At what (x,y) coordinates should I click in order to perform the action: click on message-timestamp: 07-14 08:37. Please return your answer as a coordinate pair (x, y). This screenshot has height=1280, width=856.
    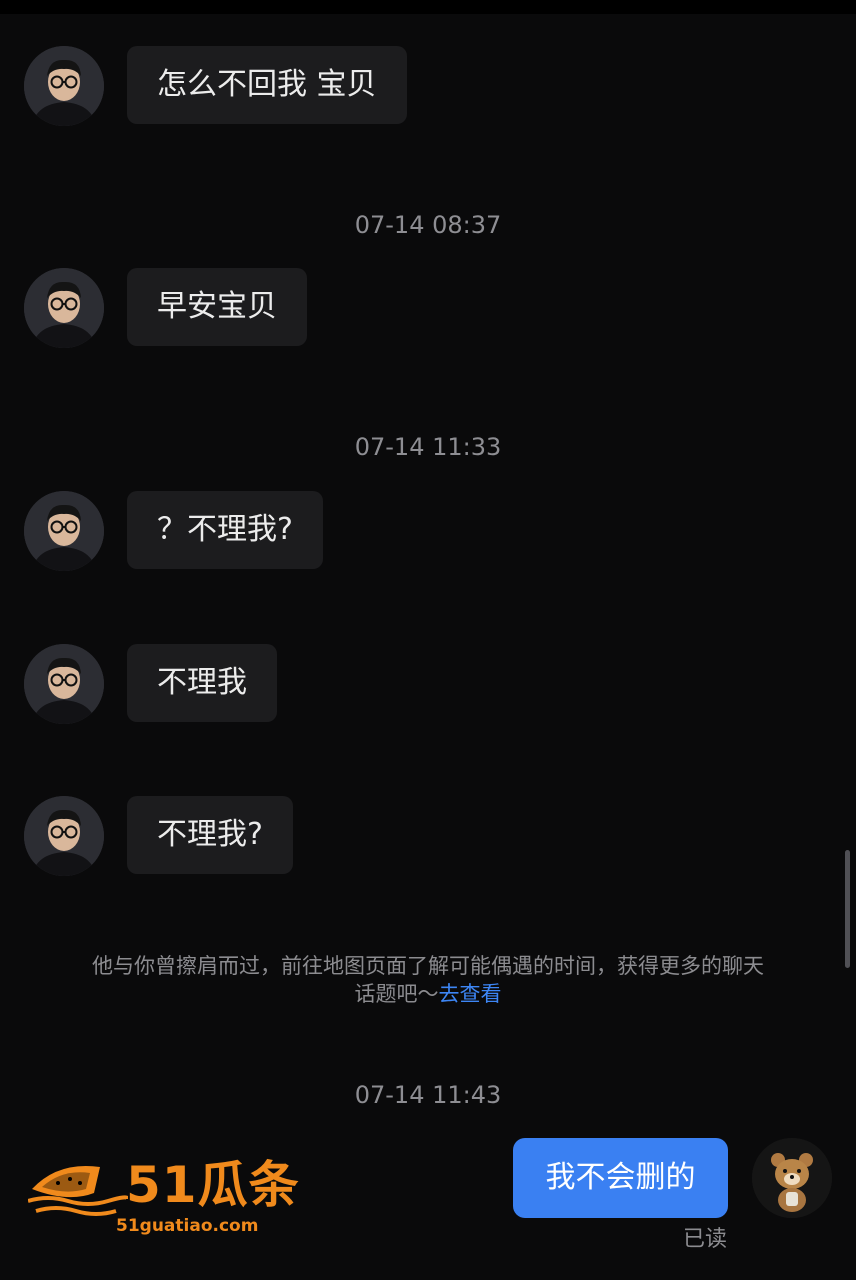
    Looking at the image, I should click on (428, 225).